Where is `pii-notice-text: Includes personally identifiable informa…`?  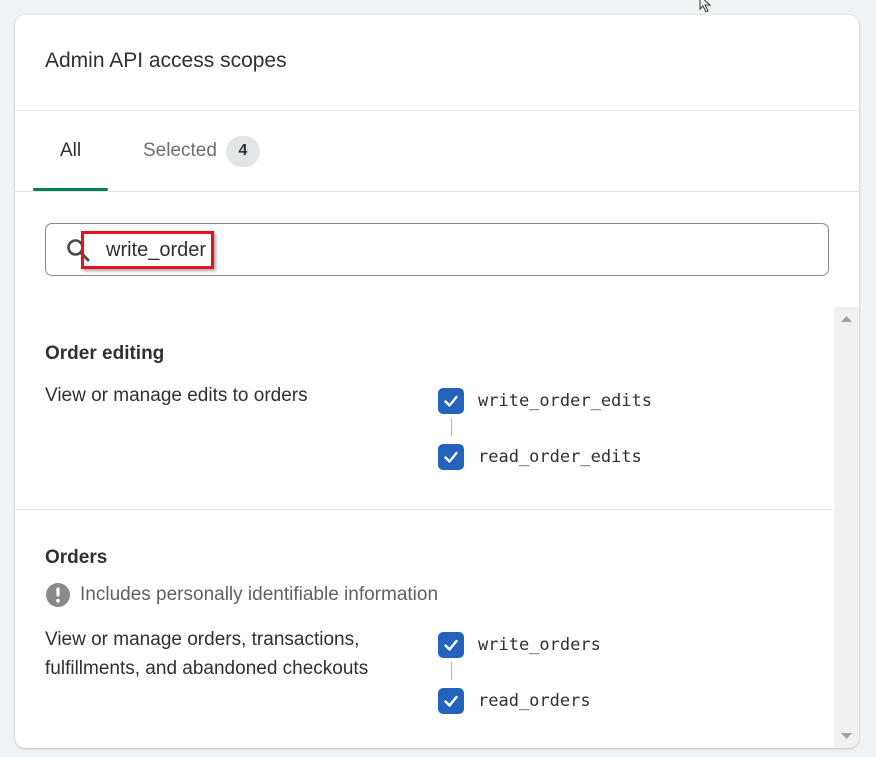
pii-notice-text: Includes personally identifiable informa… is located at coordinates (259, 594).